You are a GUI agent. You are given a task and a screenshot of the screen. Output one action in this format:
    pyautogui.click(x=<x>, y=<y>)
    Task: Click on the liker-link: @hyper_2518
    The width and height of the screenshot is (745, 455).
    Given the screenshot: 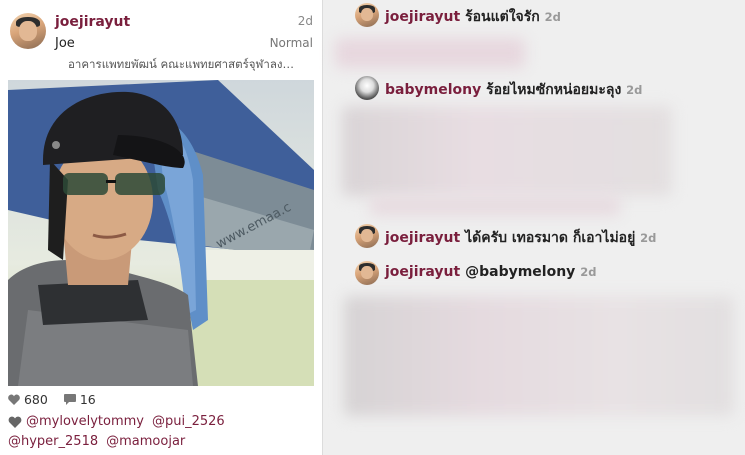 What is the action you would take?
    pyautogui.click(x=53, y=441)
    